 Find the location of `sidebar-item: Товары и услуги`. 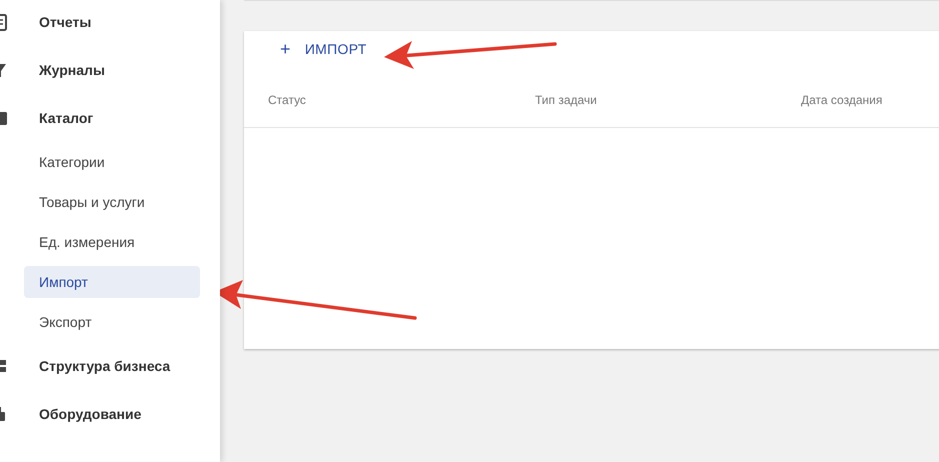

sidebar-item: Товары и услуги is located at coordinates (112, 202).